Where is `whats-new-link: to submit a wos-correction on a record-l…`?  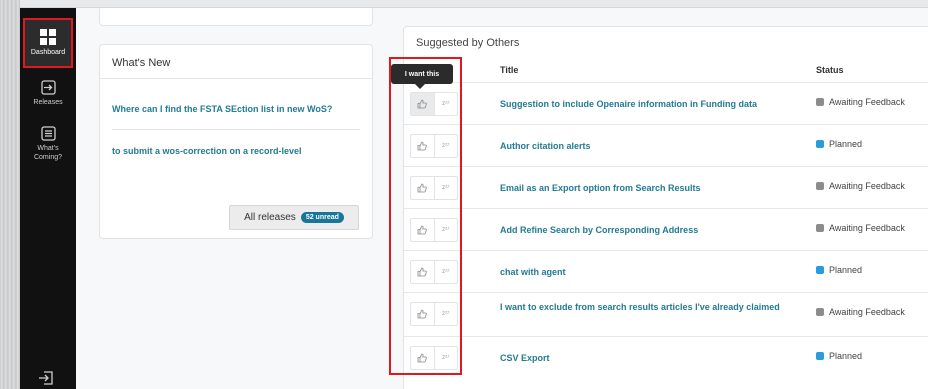
whats-new-link: to submit a wos-correction on a record-l… is located at coordinates (236, 151).